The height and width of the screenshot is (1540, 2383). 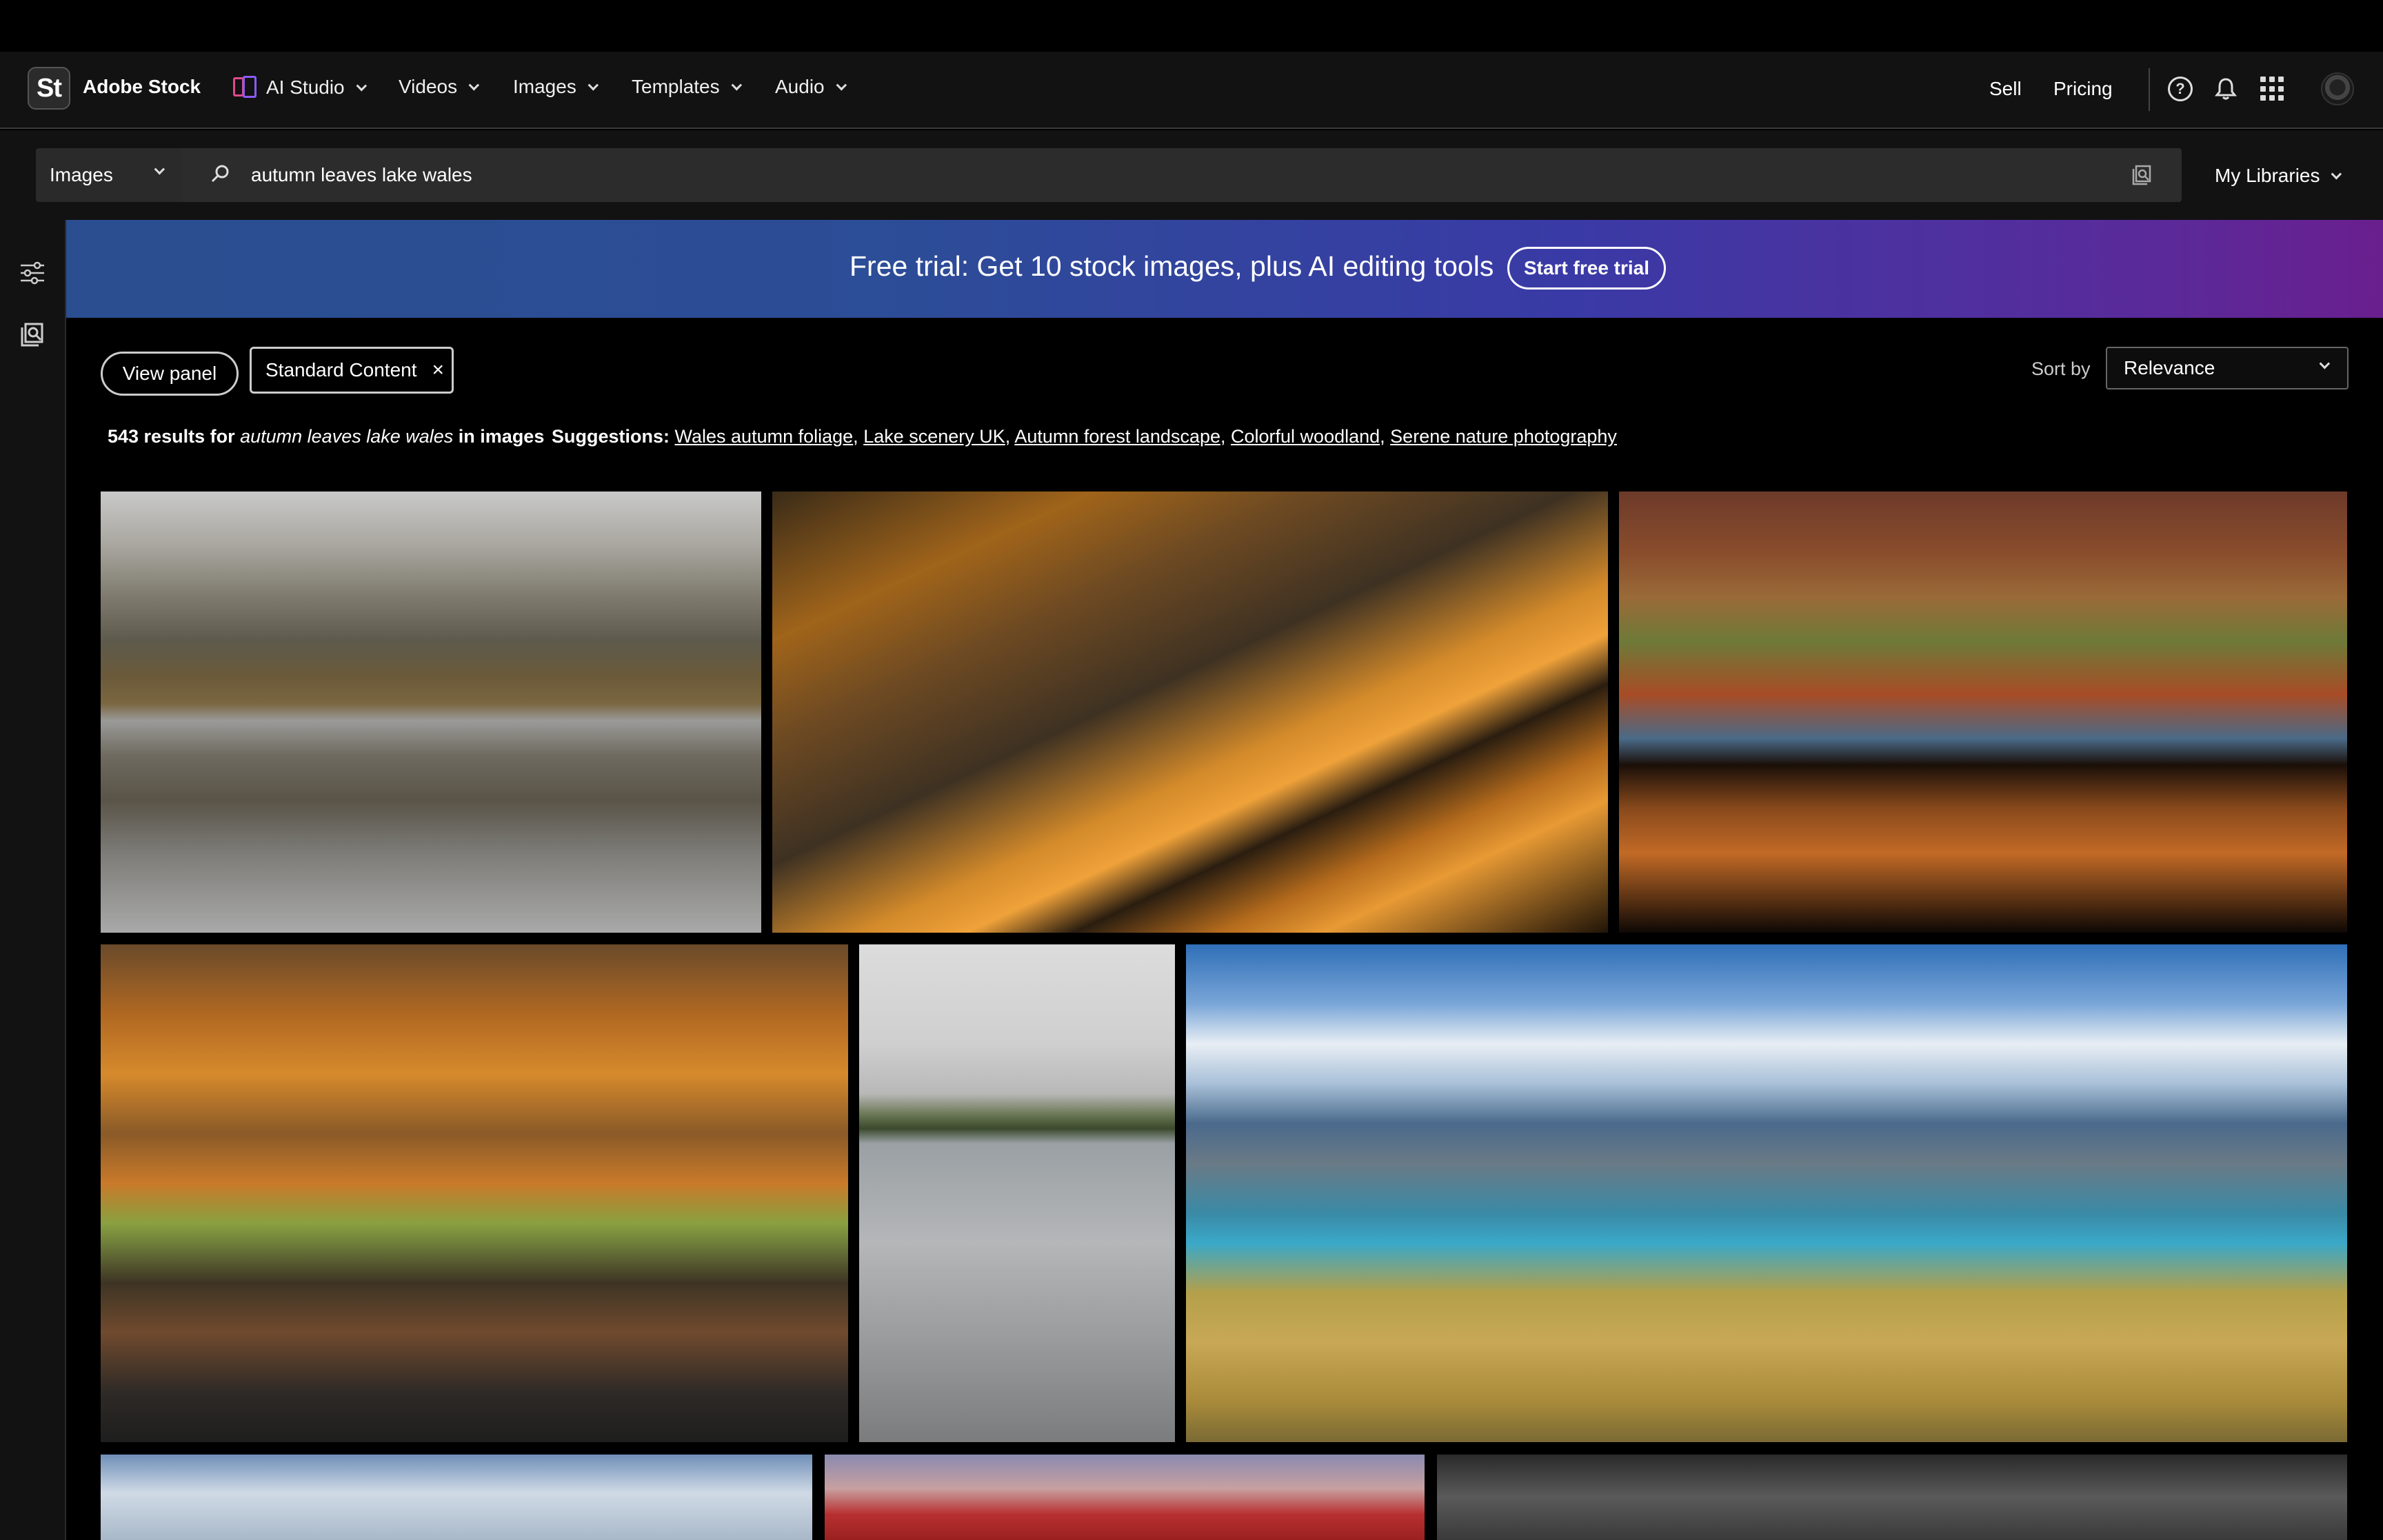 What do you see at coordinates (1983, 712) in the screenshot?
I see `result-image-house-autumn-lake` at bounding box center [1983, 712].